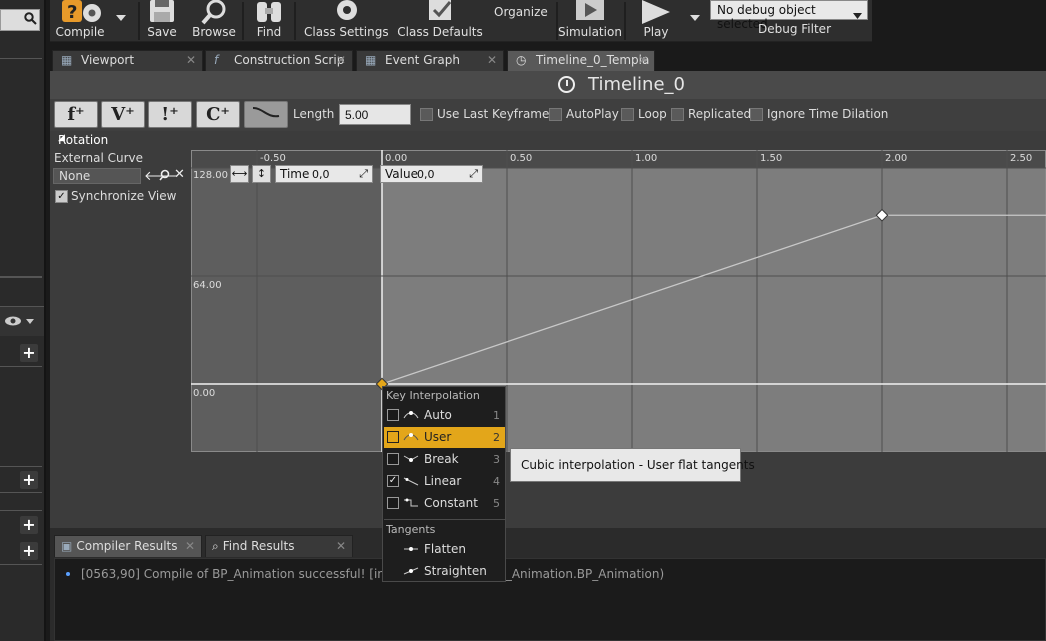  I want to click on synchronize-view-label: Synchronize View, so click(124, 196).